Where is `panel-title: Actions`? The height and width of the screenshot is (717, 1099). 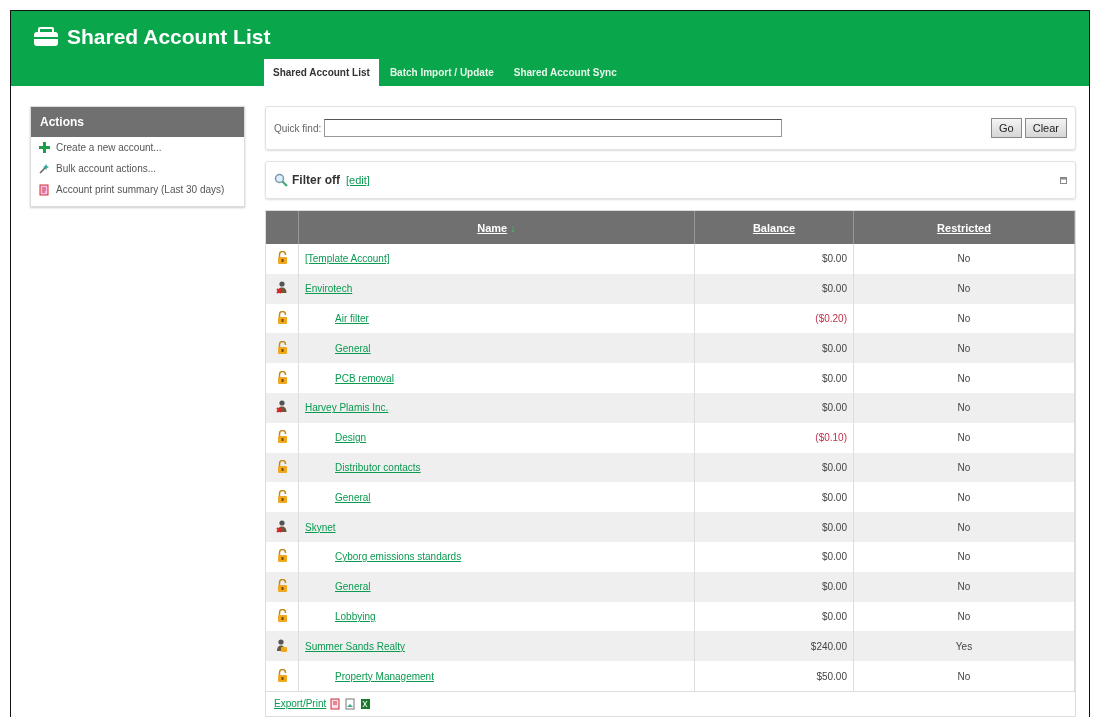 panel-title: Actions is located at coordinates (137, 122).